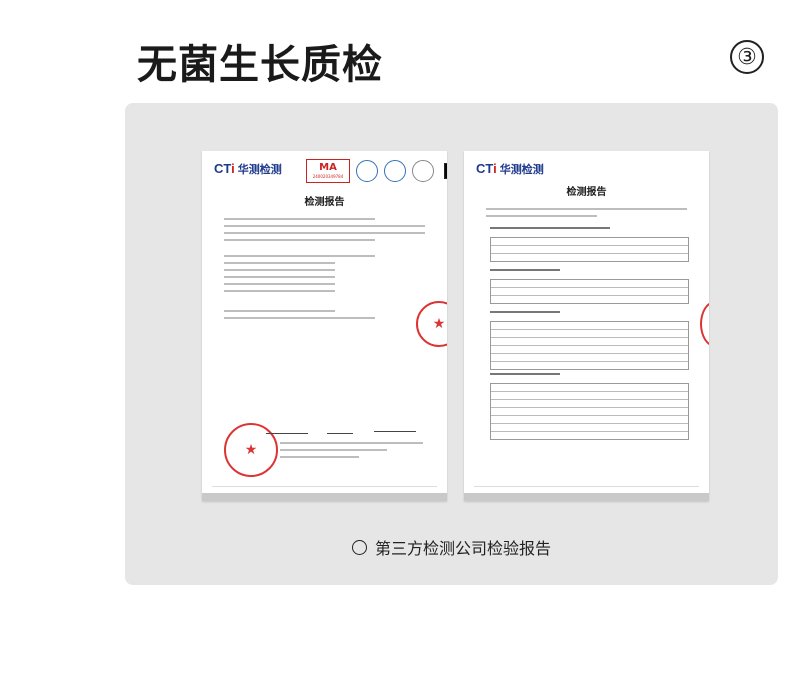 The height and width of the screenshot is (690, 790). I want to click on official-seal-icon, so click(704, 324).